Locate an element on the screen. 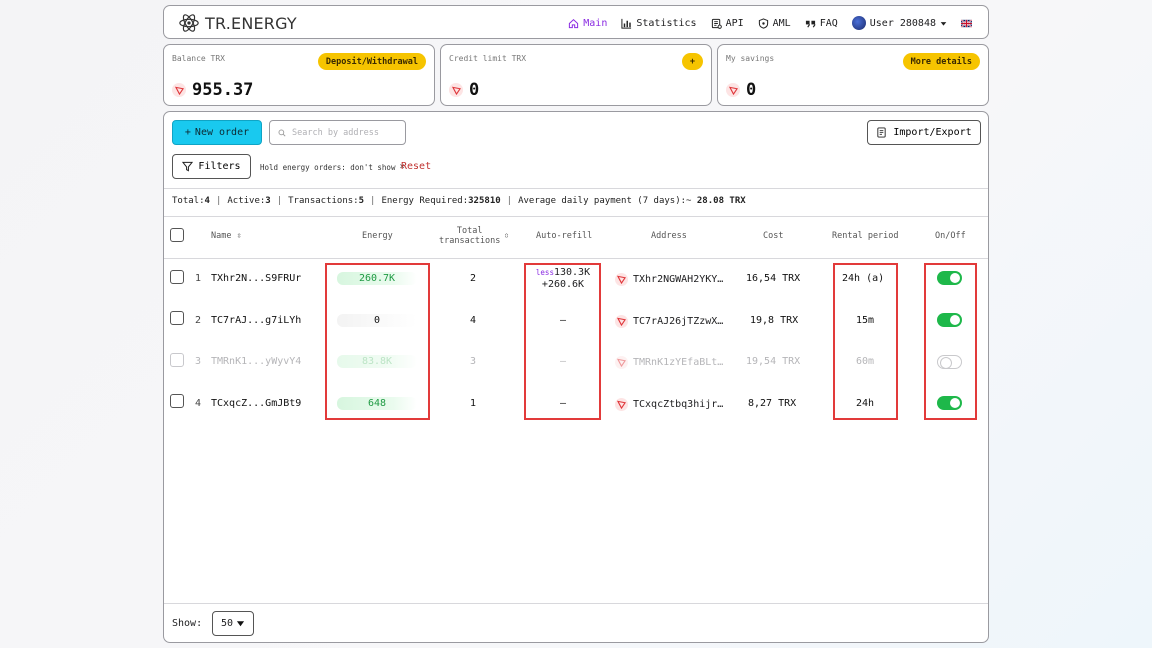 This screenshot has width=1152, height=648. row-number: 3 is located at coordinates (198, 361).